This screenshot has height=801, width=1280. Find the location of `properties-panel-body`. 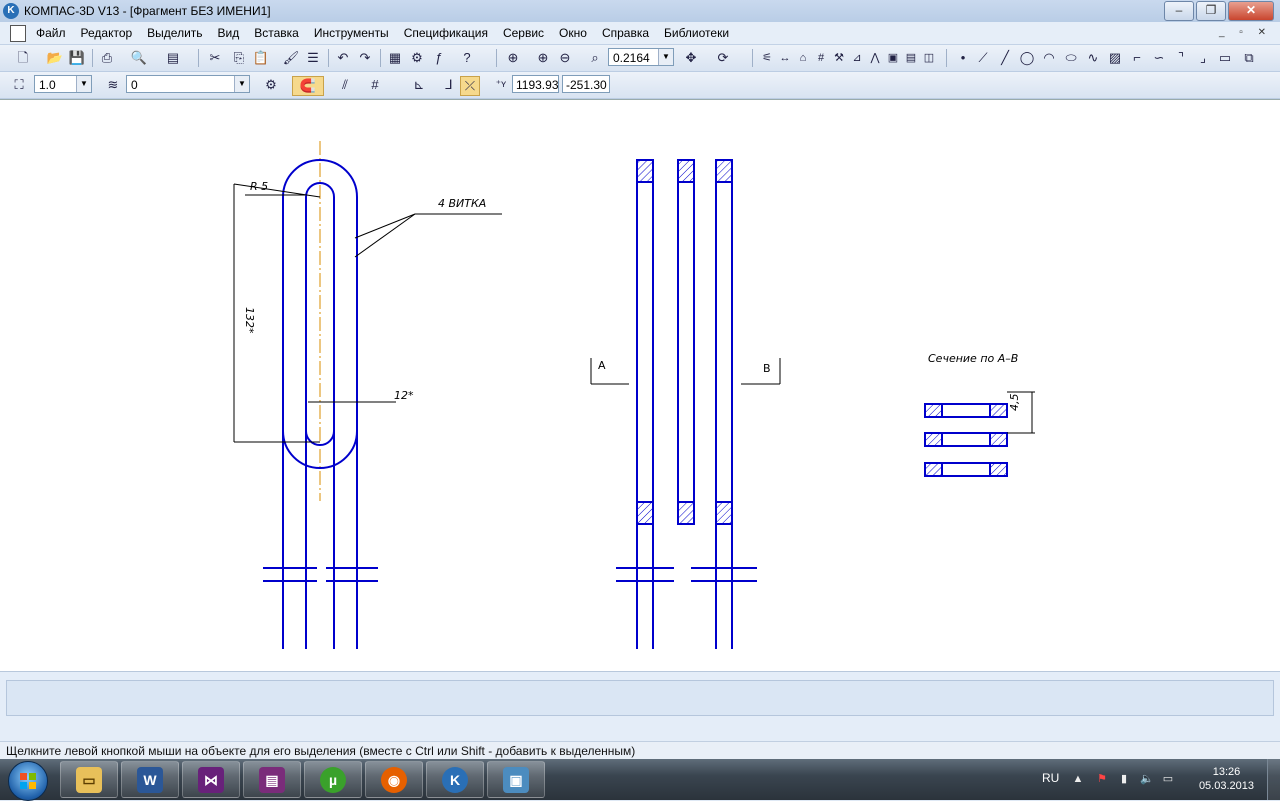

properties-panel-body is located at coordinates (640, 698).